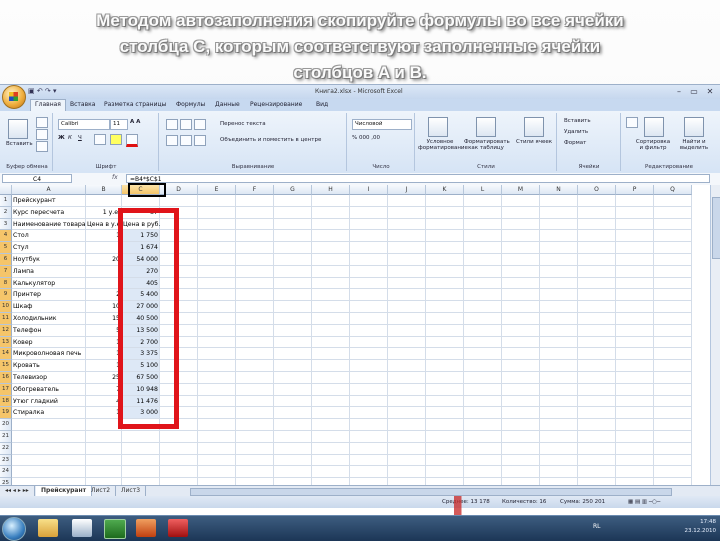 The image size is (720, 541). I want to click on cell-g7, so click(293, 271).